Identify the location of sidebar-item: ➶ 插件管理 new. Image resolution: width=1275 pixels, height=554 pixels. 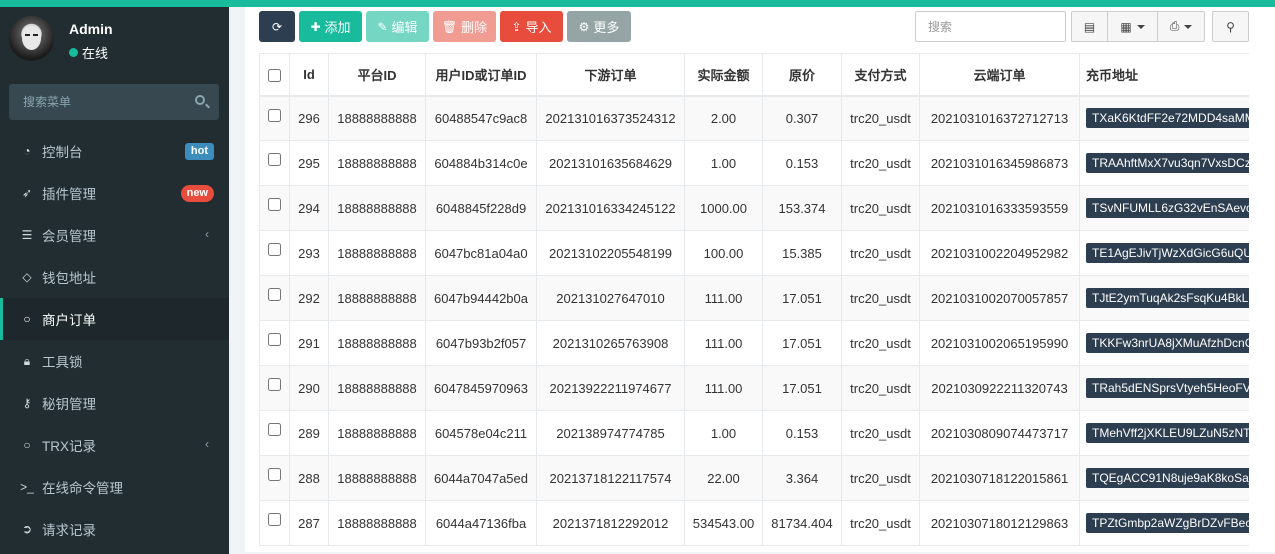
(114, 193).